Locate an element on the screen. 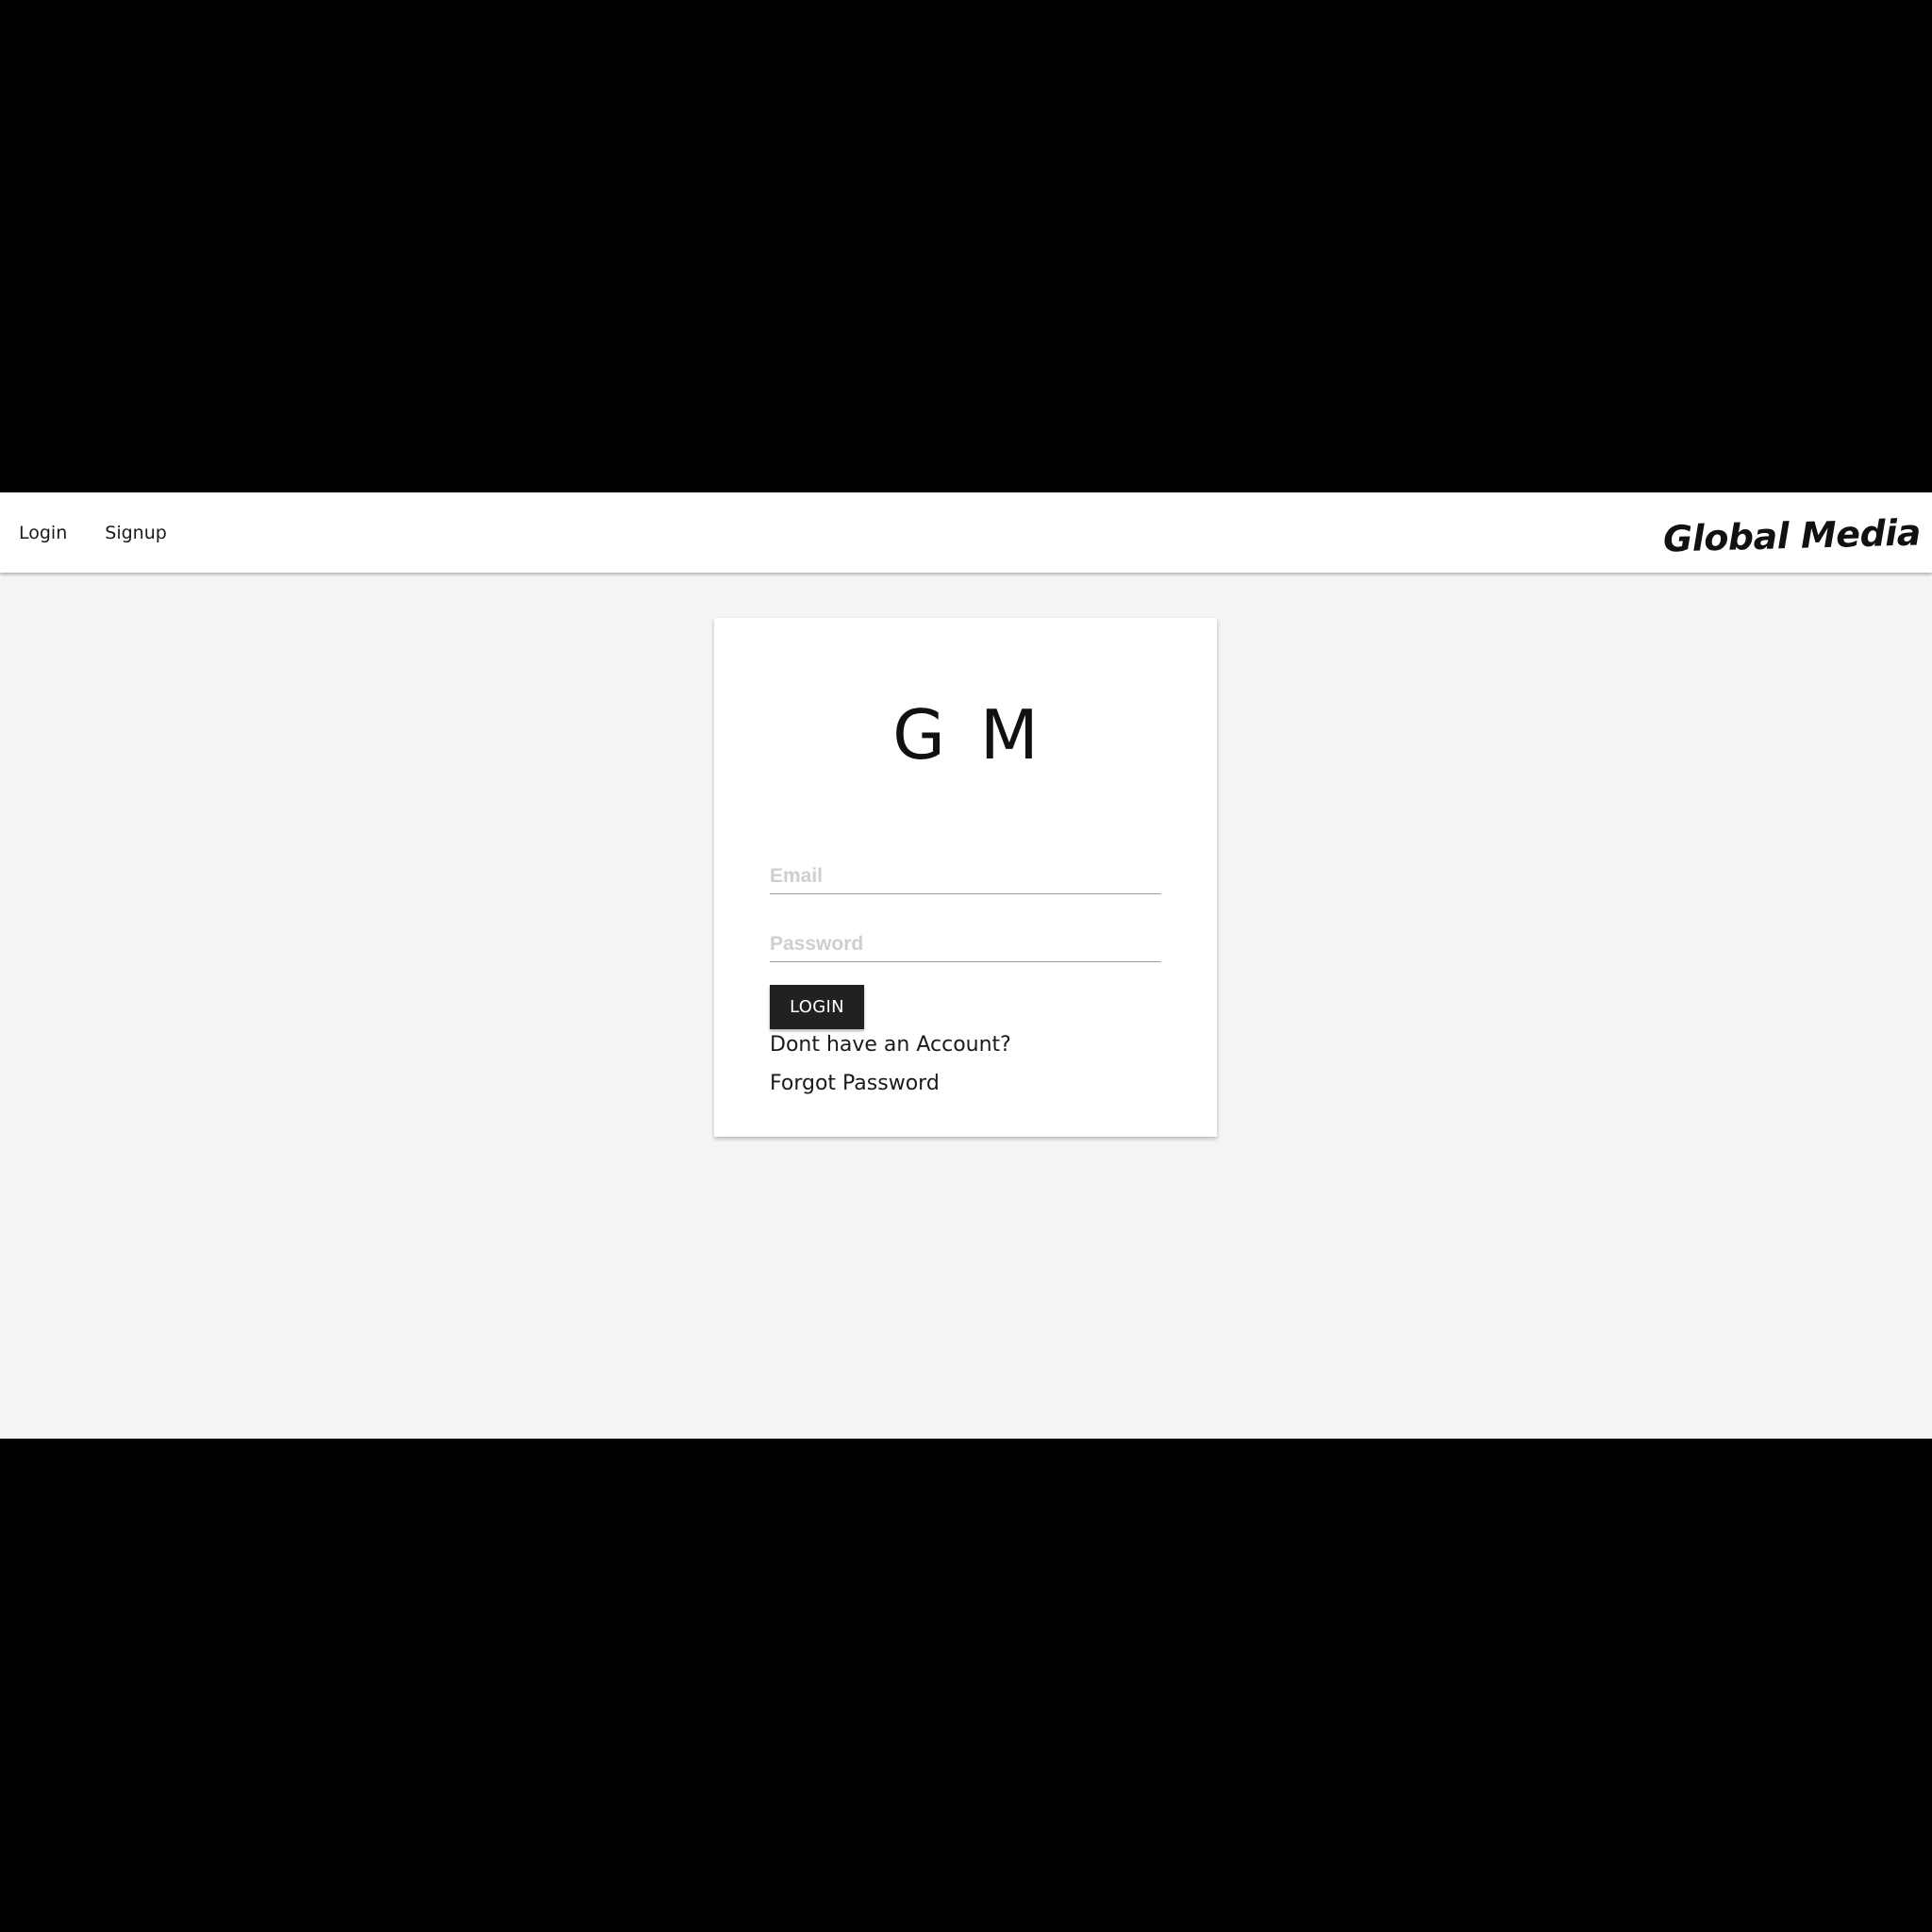 The image size is (1932, 1932). brand-logo-text: Global Media is located at coordinates (1792, 535).